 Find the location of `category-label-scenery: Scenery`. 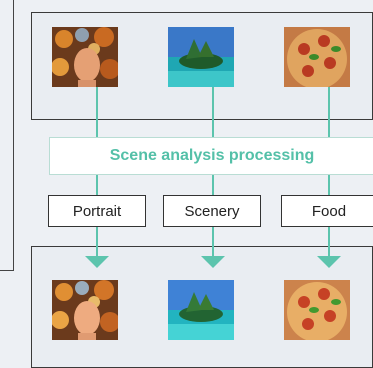

category-label-scenery: Scenery is located at coordinates (212, 211).